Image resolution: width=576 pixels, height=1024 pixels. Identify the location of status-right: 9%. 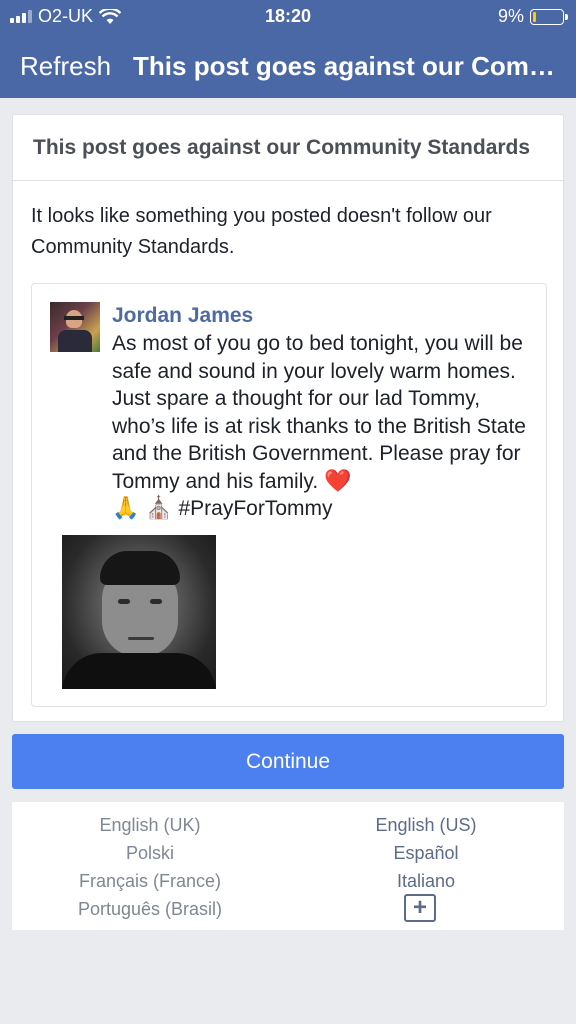
(532, 16).